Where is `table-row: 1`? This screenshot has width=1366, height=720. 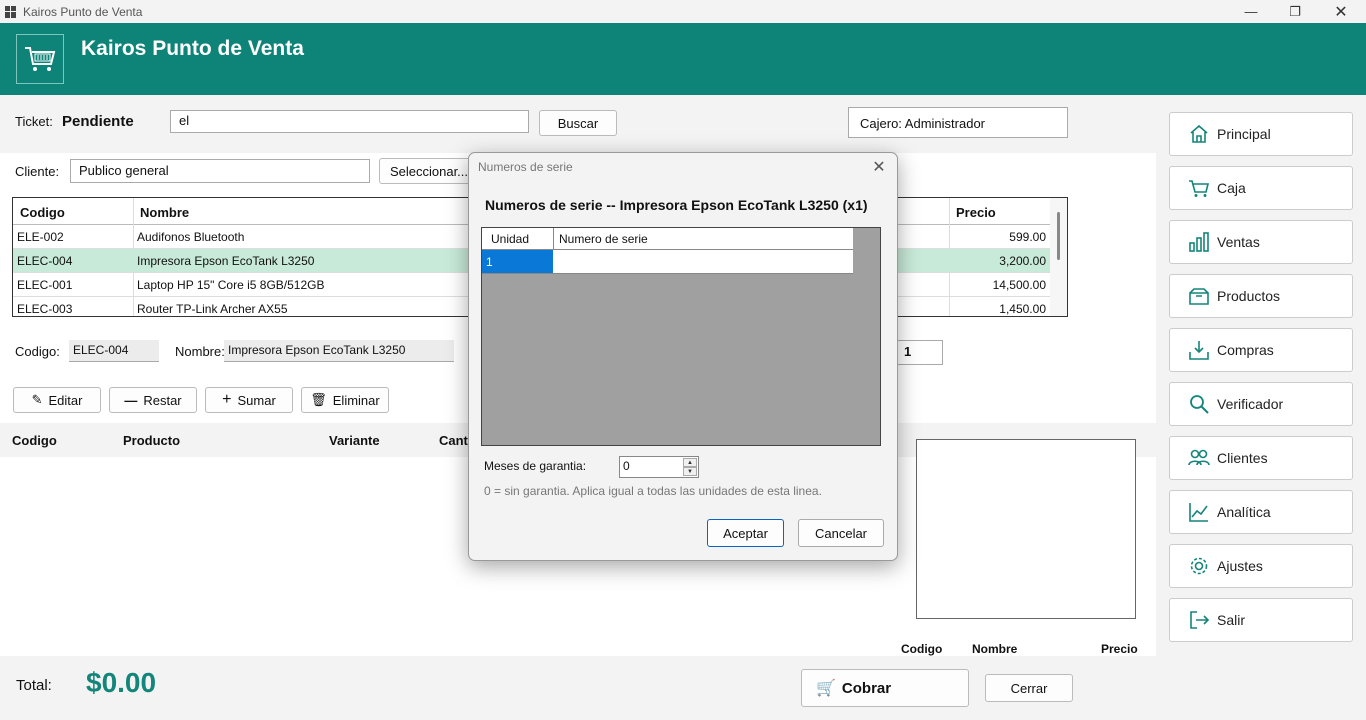 table-row: 1 is located at coordinates (667, 262).